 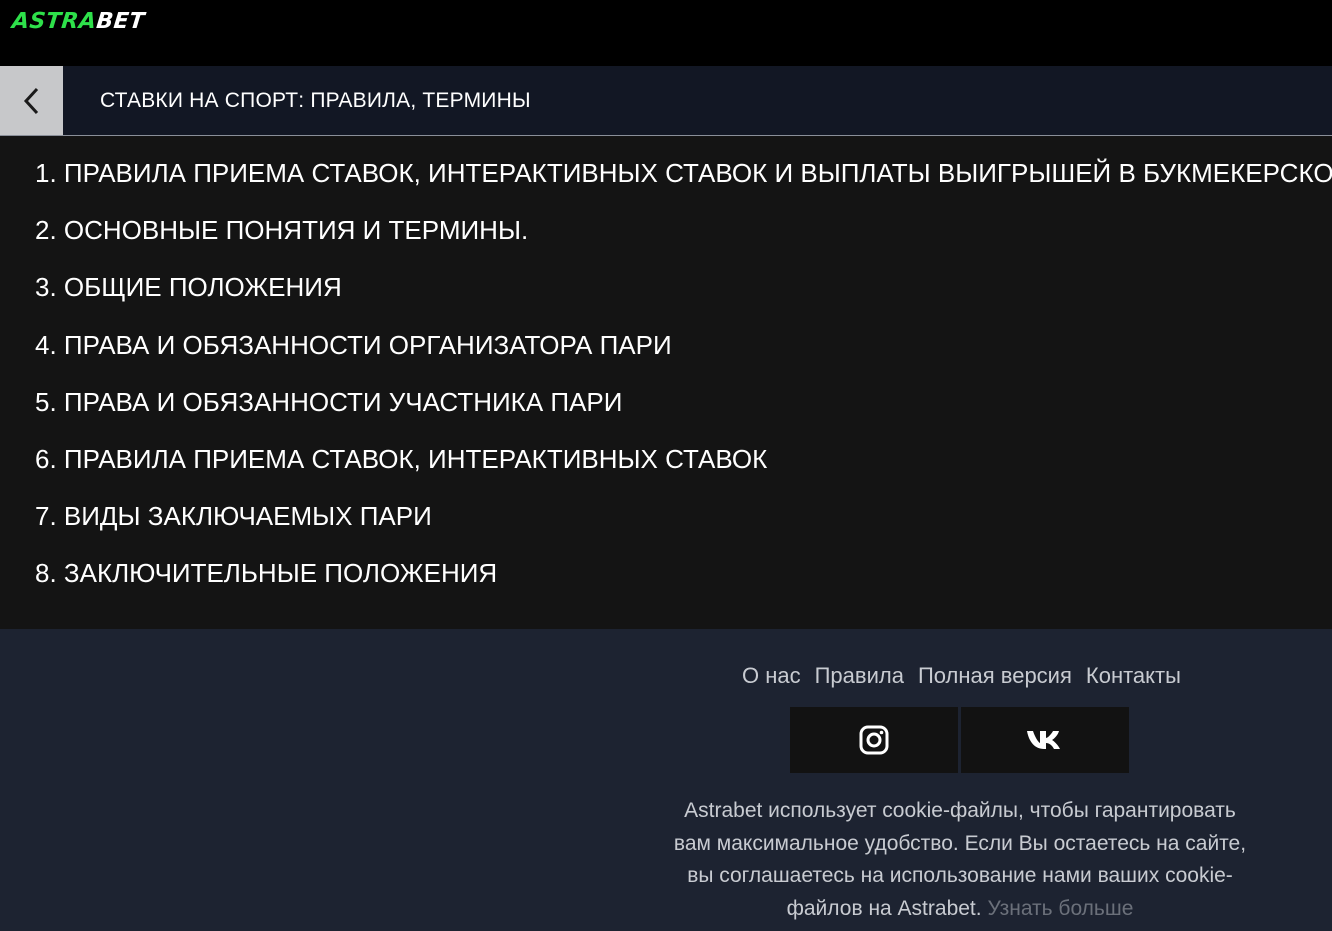 I want to click on footer-link-about: О нас, so click(x=771, y=678).